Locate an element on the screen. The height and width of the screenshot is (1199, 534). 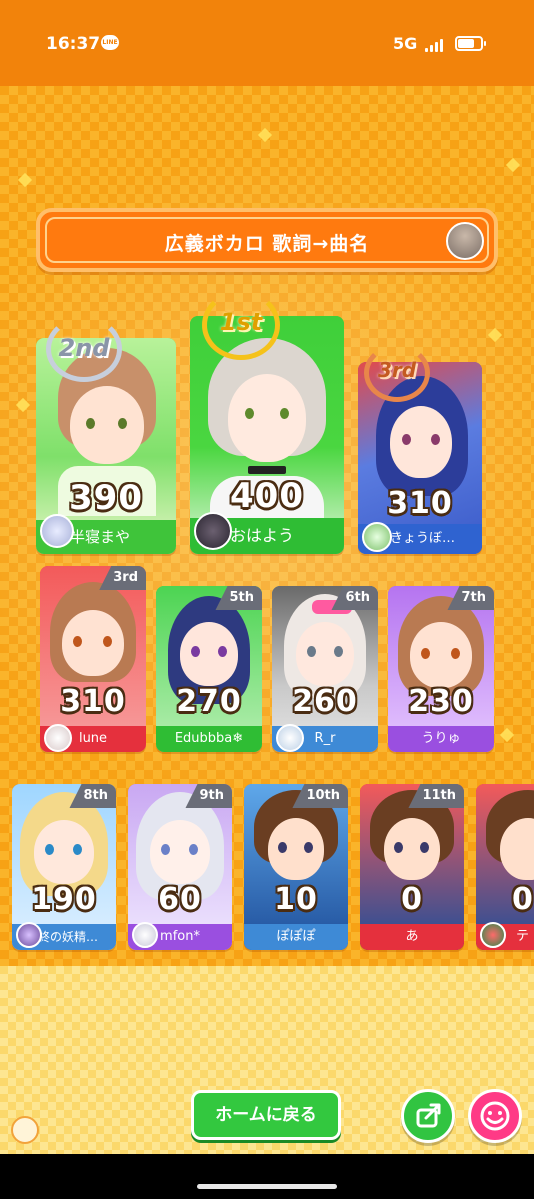
score: 230 is located at coordinates (441, 701).